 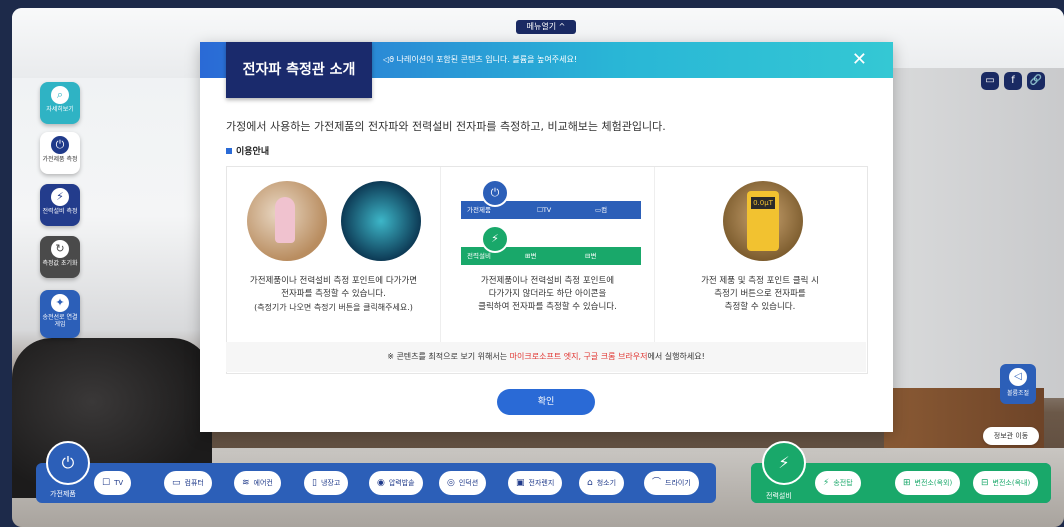 I want to click on guide-line: 측정기 버튼으로 전자파를, so click(x=760, y=294).